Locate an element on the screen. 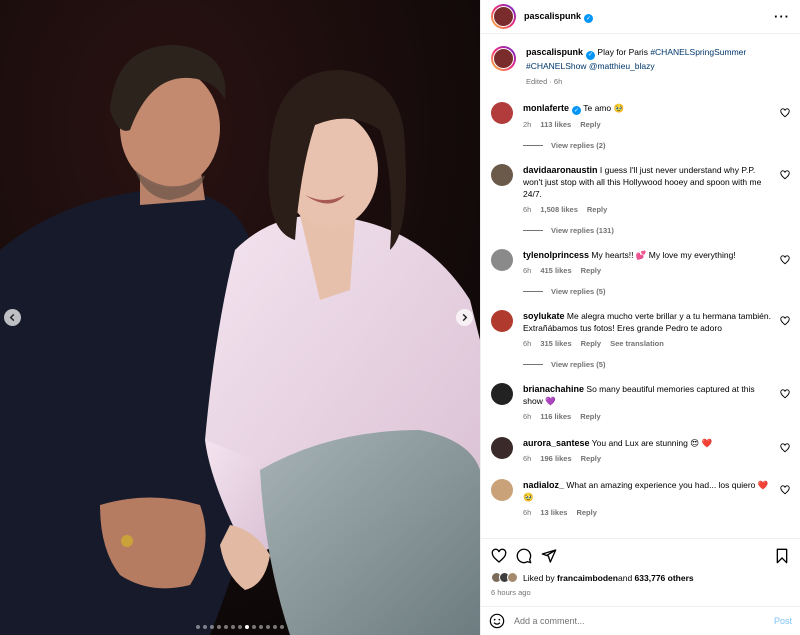 The image size is (800, 635). comment-username: soylukate is located at coordinates (544, 316).